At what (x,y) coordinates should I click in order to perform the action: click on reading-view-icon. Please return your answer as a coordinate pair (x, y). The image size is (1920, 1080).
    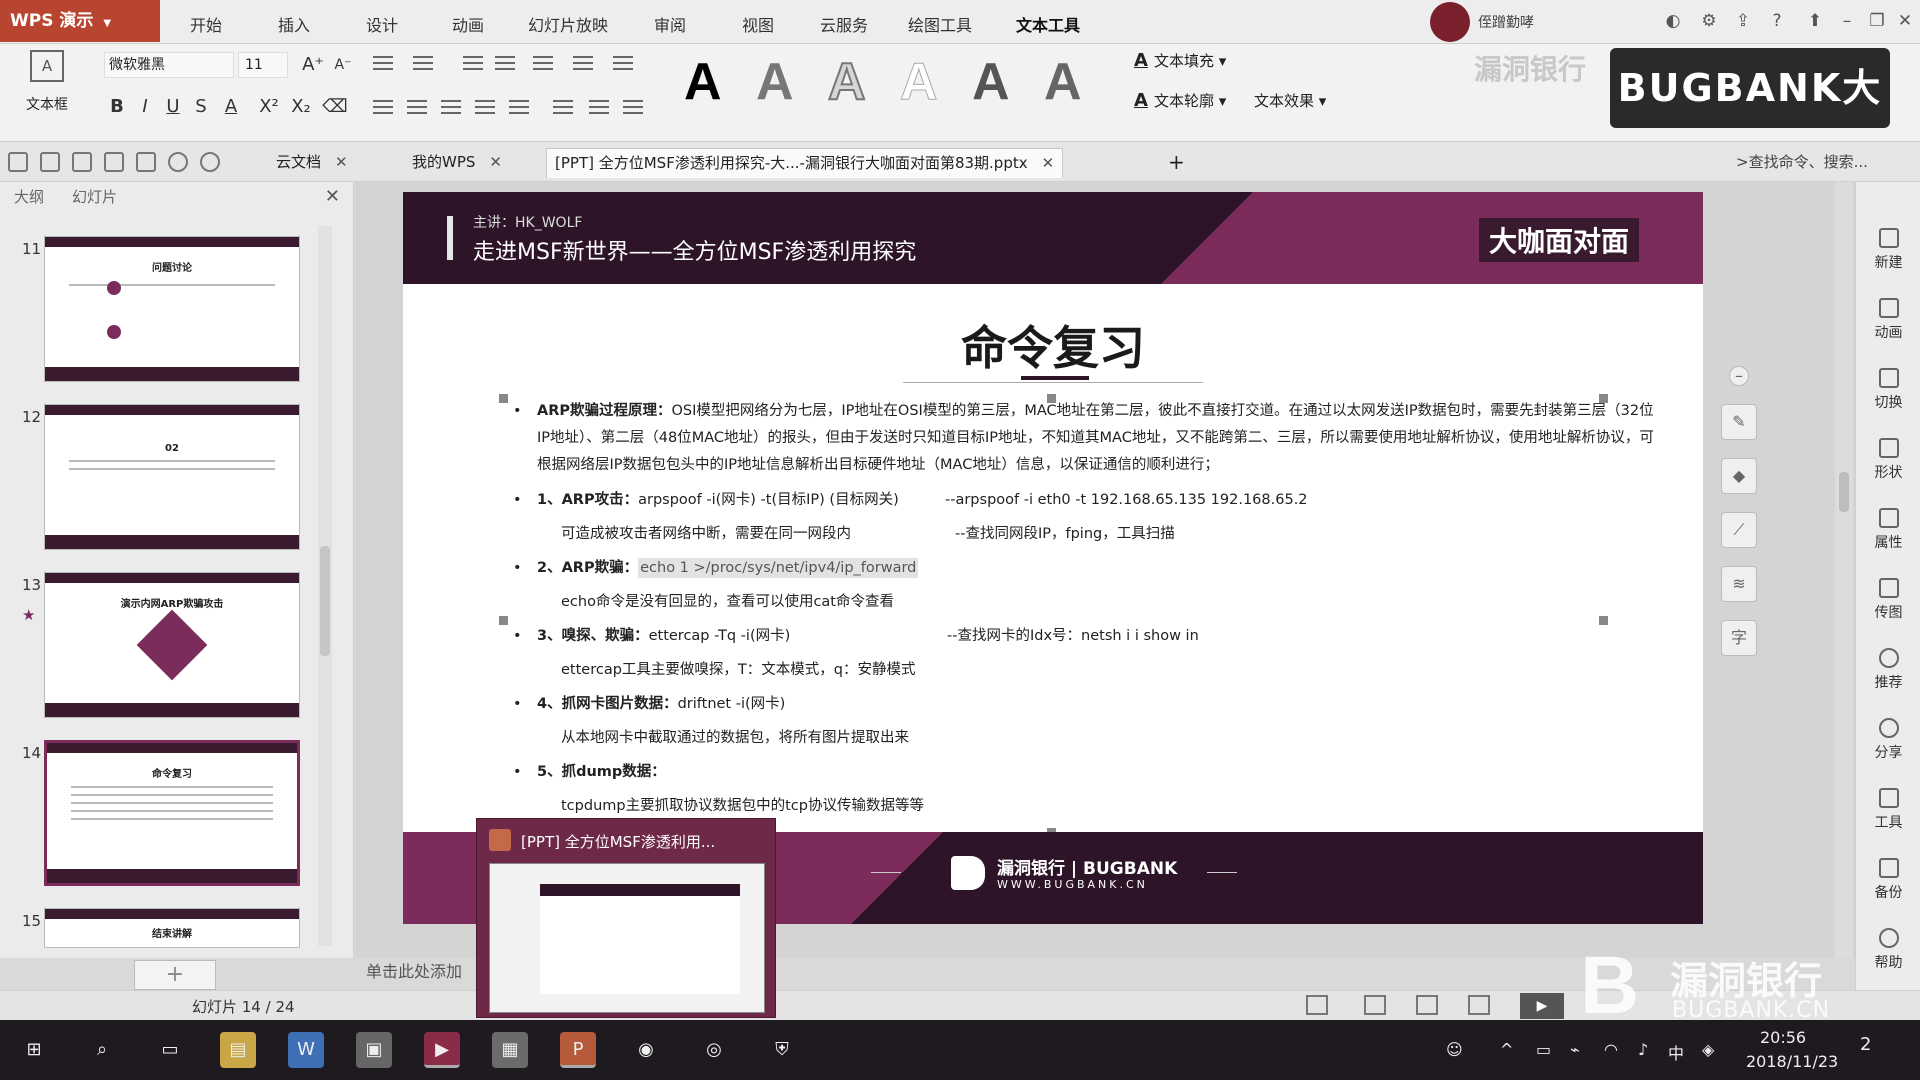
    Looking at the image, I should click on (1479, 1005).